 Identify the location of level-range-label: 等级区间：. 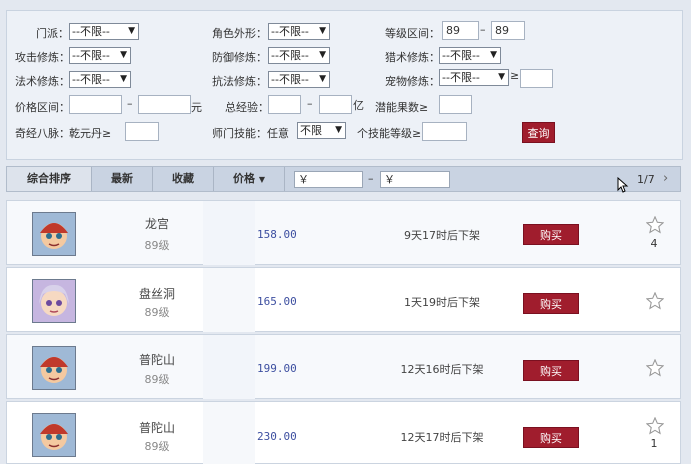
(412, 33).